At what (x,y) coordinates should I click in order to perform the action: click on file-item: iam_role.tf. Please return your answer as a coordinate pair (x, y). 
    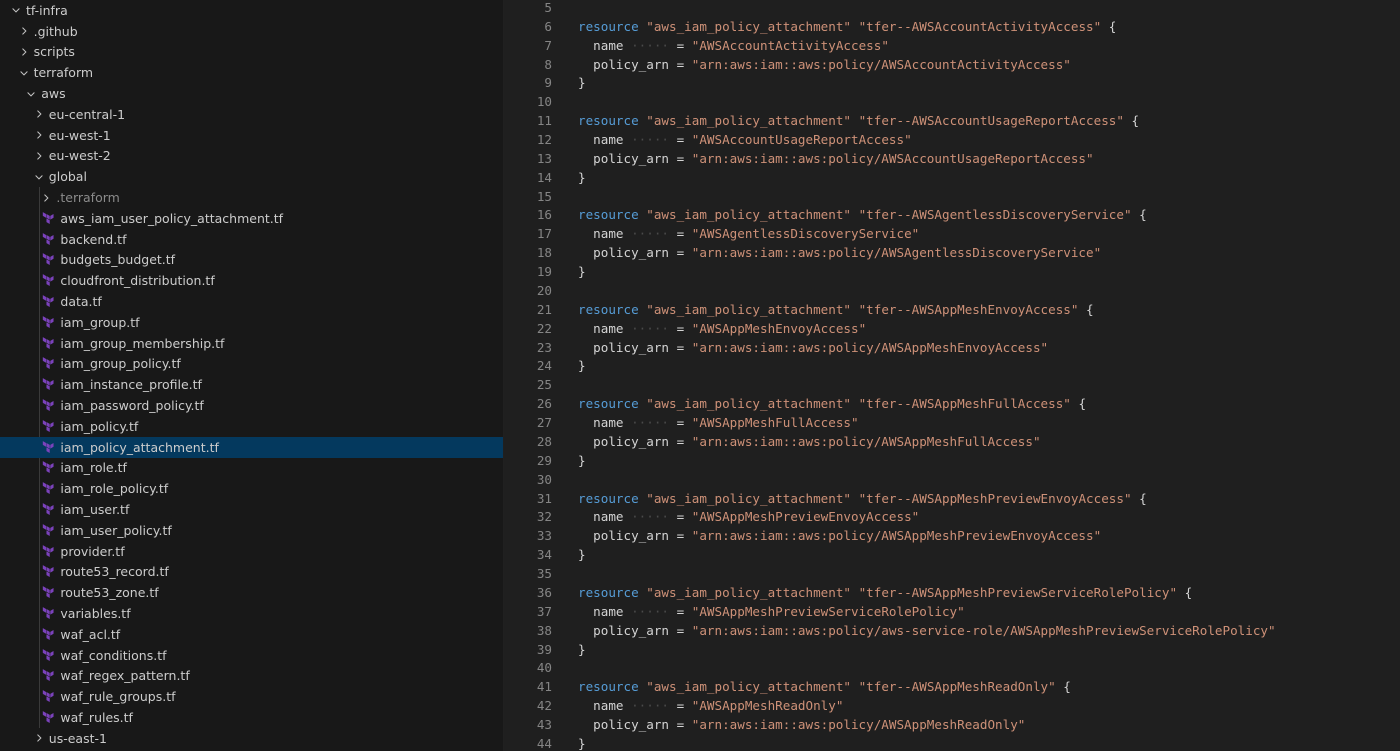
    Looking at the image, I should click on (251, 468).